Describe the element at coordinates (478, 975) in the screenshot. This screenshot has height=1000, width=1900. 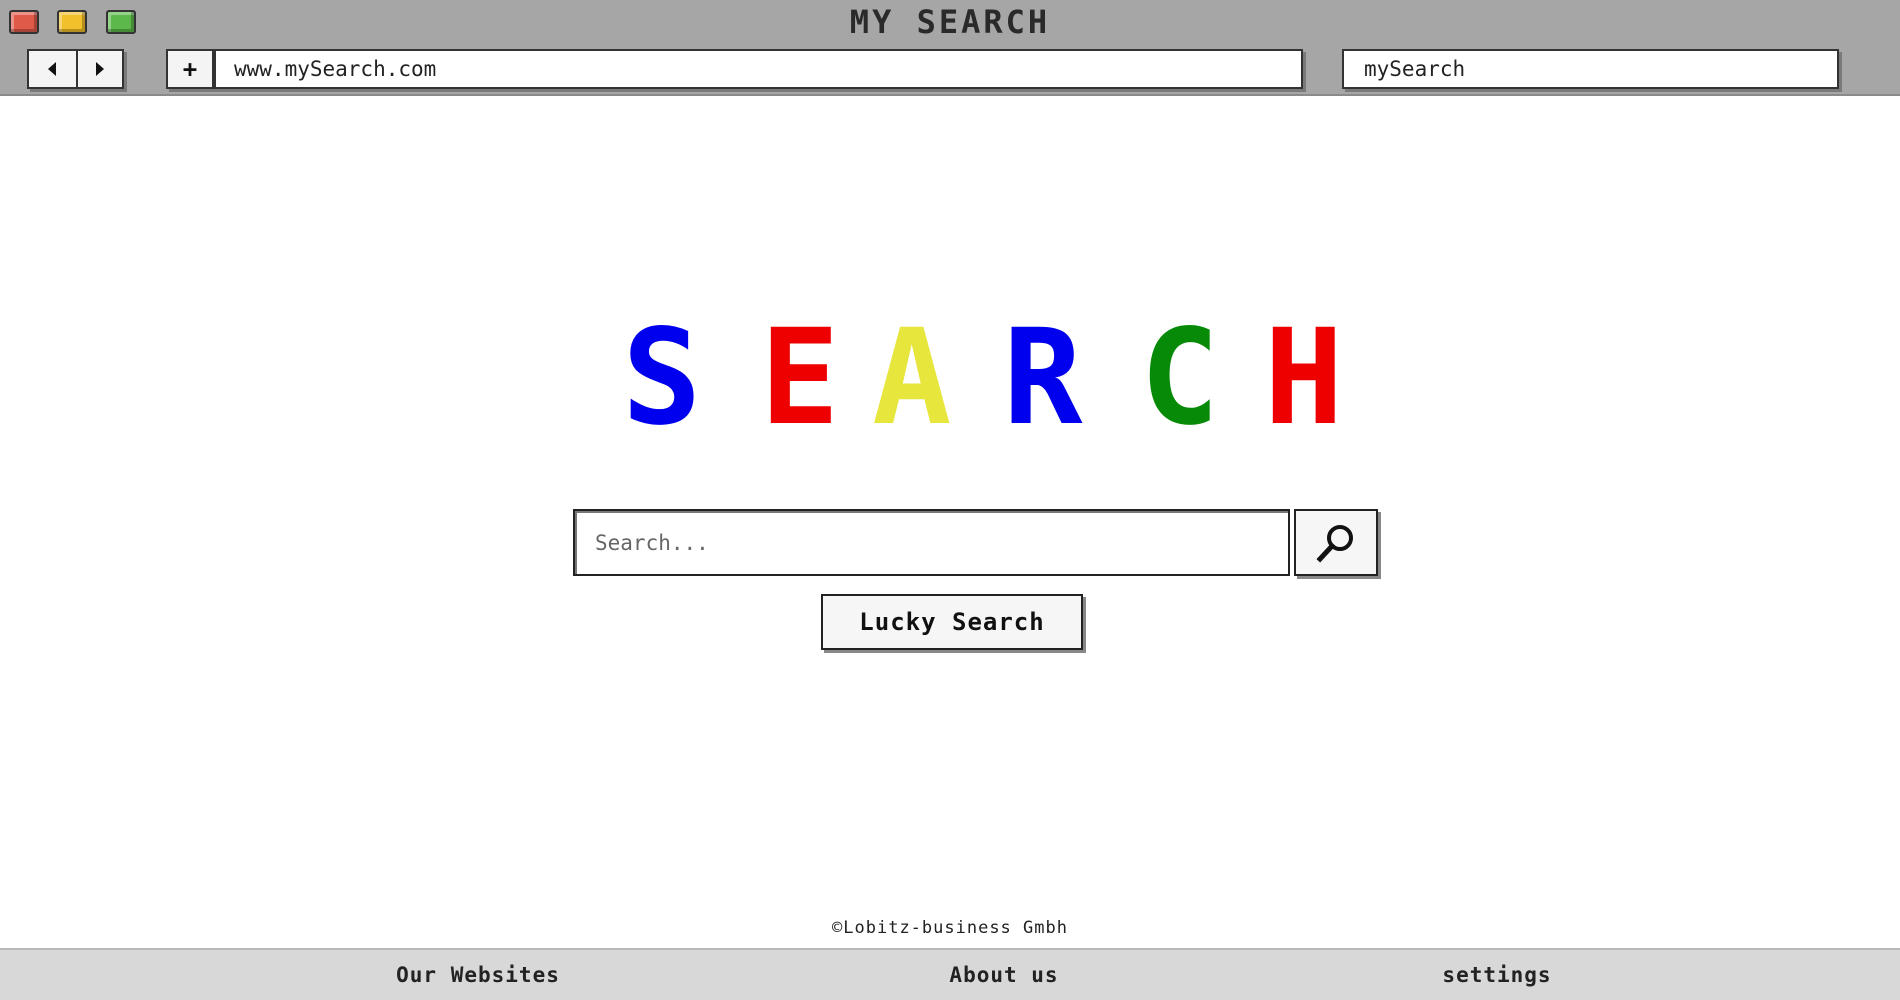
I see `footer-link-our-websites: Our Websites` at that location.